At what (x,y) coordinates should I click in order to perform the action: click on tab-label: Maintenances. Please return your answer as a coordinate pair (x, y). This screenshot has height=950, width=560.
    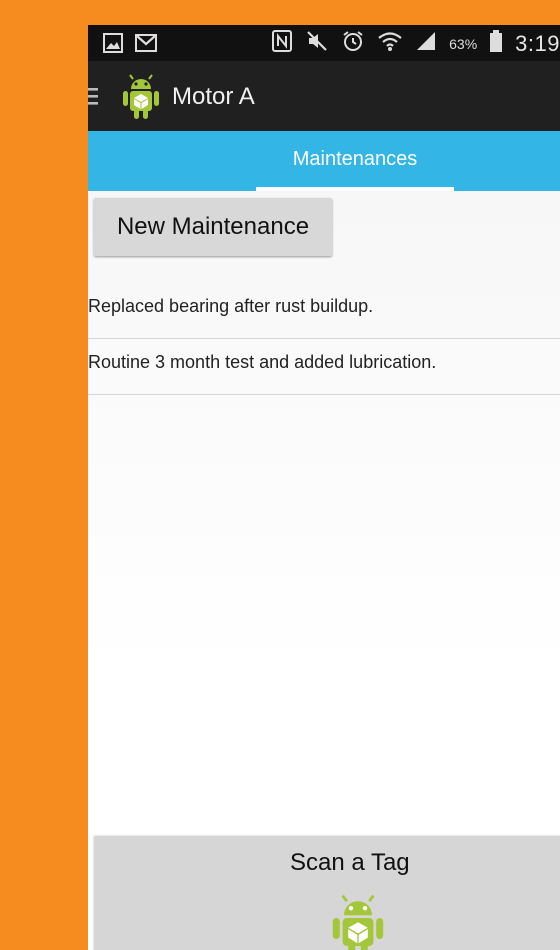
    Looking at the image, I should click on (355, 159).